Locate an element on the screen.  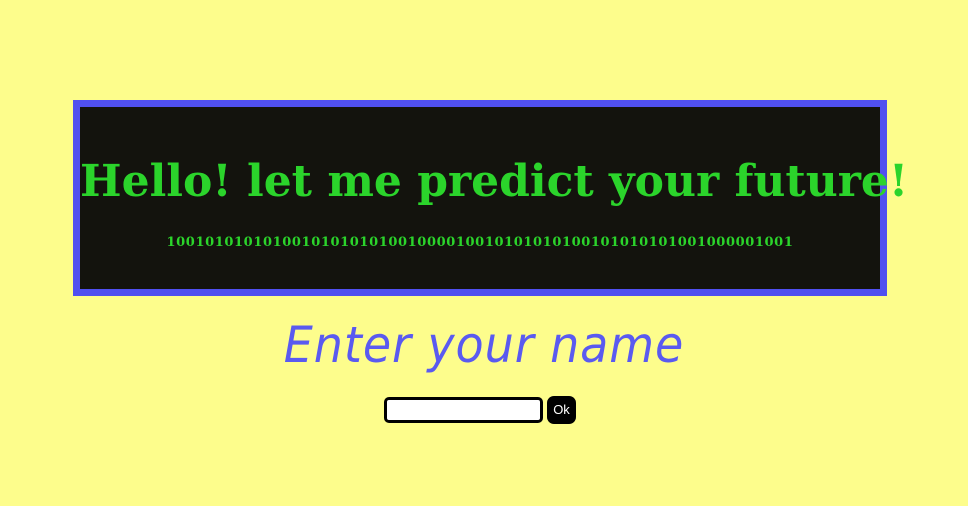
page-title: Hello! let me predict your future! is located at coordinates (494, 181).